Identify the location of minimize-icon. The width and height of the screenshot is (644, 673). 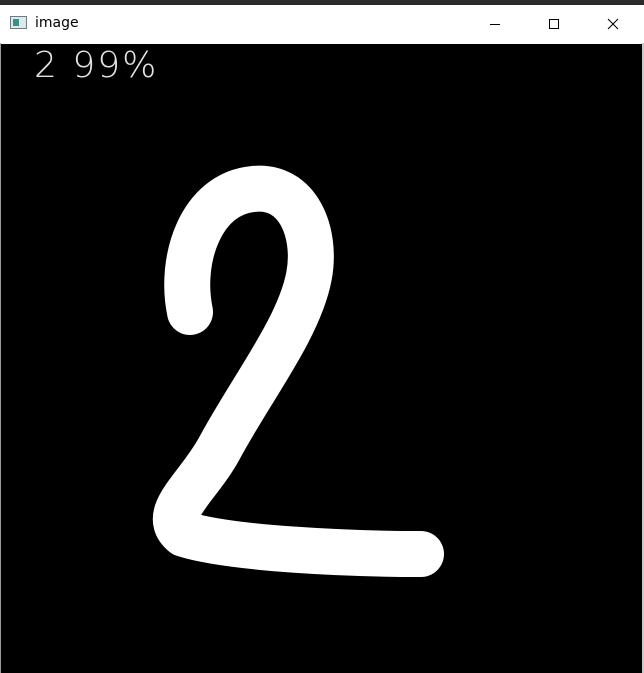
(495, 24).